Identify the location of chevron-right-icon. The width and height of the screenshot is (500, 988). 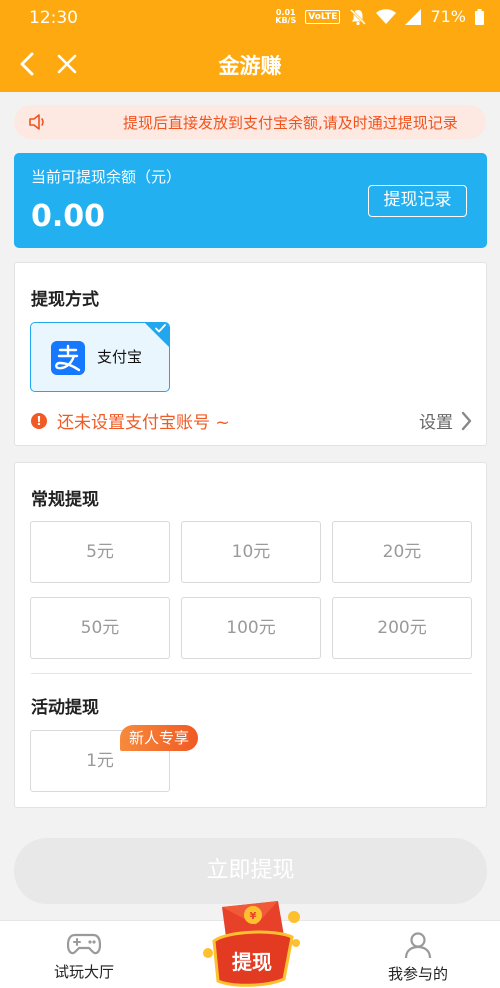
(466, 420).